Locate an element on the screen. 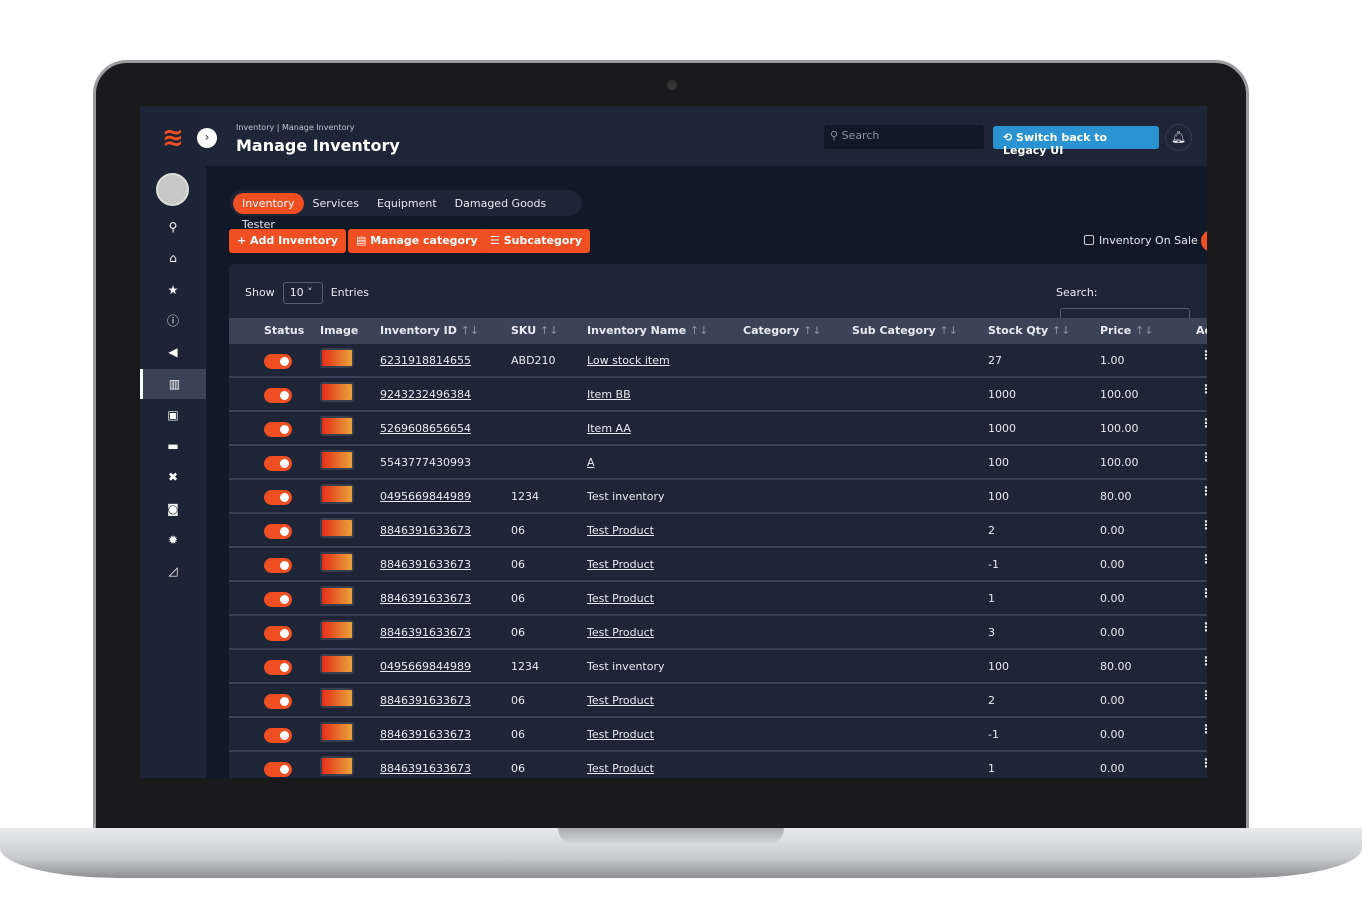 The image size is (1362, 920). inventory-name-link: Item AA is located at coordinates (609, 428).